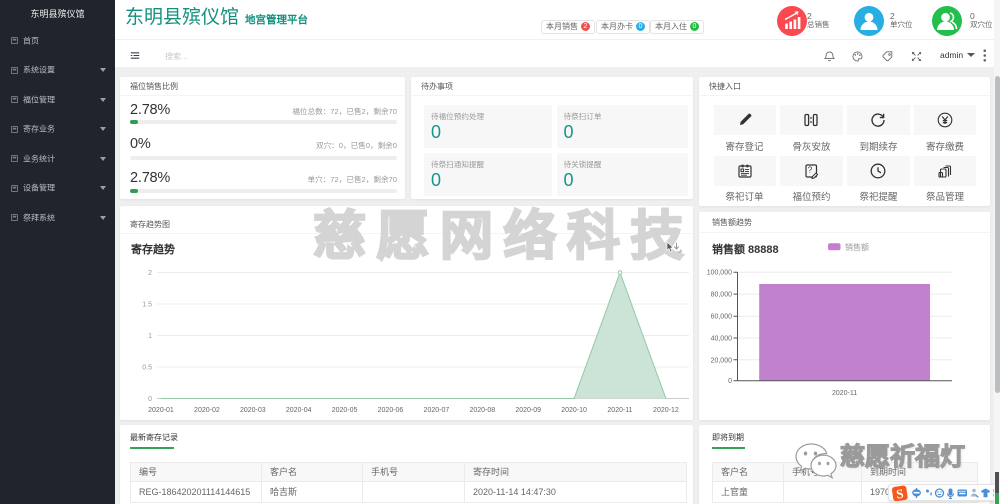 The height and width of the screenshot is (504, 1000). Describe the element at coordinates (722, 295) in the screenshot. I see `svg-text: 80,000` at that location.